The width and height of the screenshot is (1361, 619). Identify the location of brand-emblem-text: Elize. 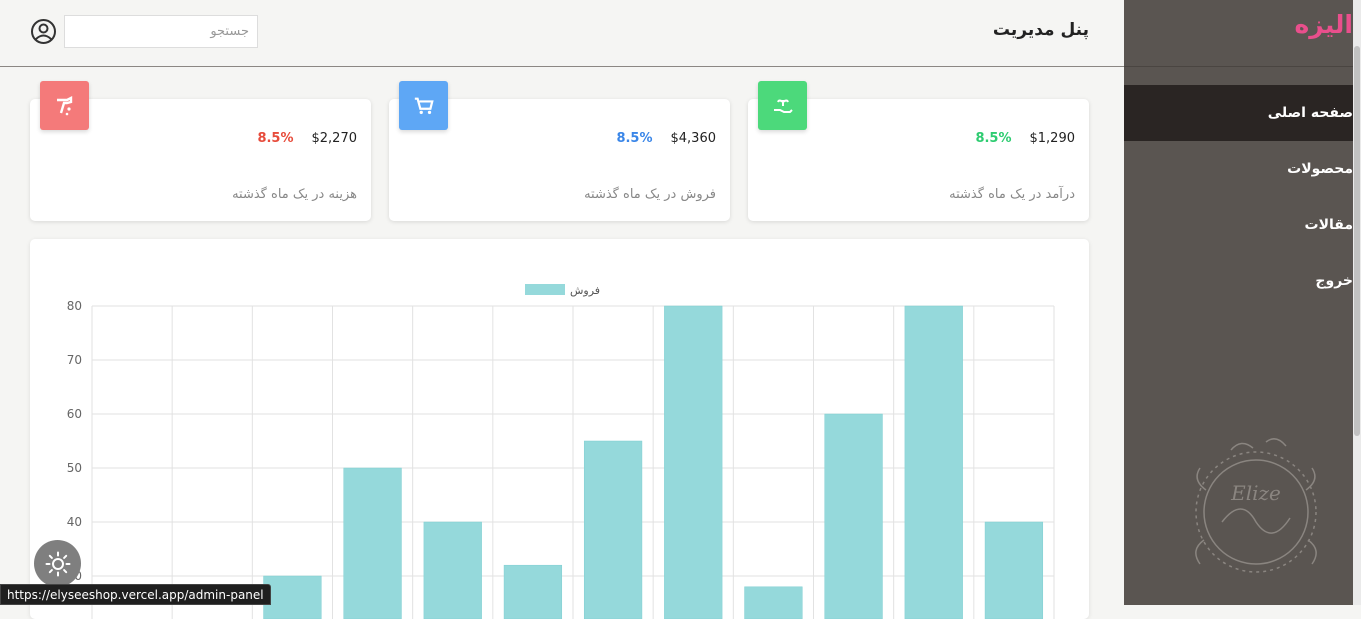
(1255, 493).